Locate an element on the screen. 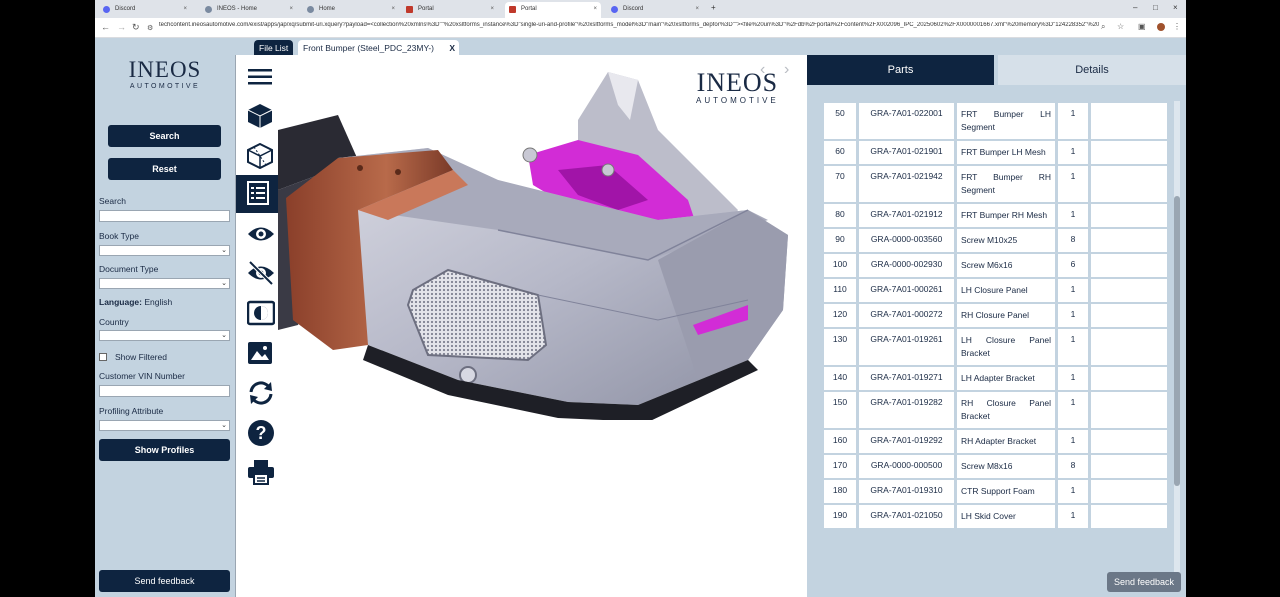  table-row: 180 GRA-7A01-019310 CTR Support Foam 1 is located at coordinates (995, 491).